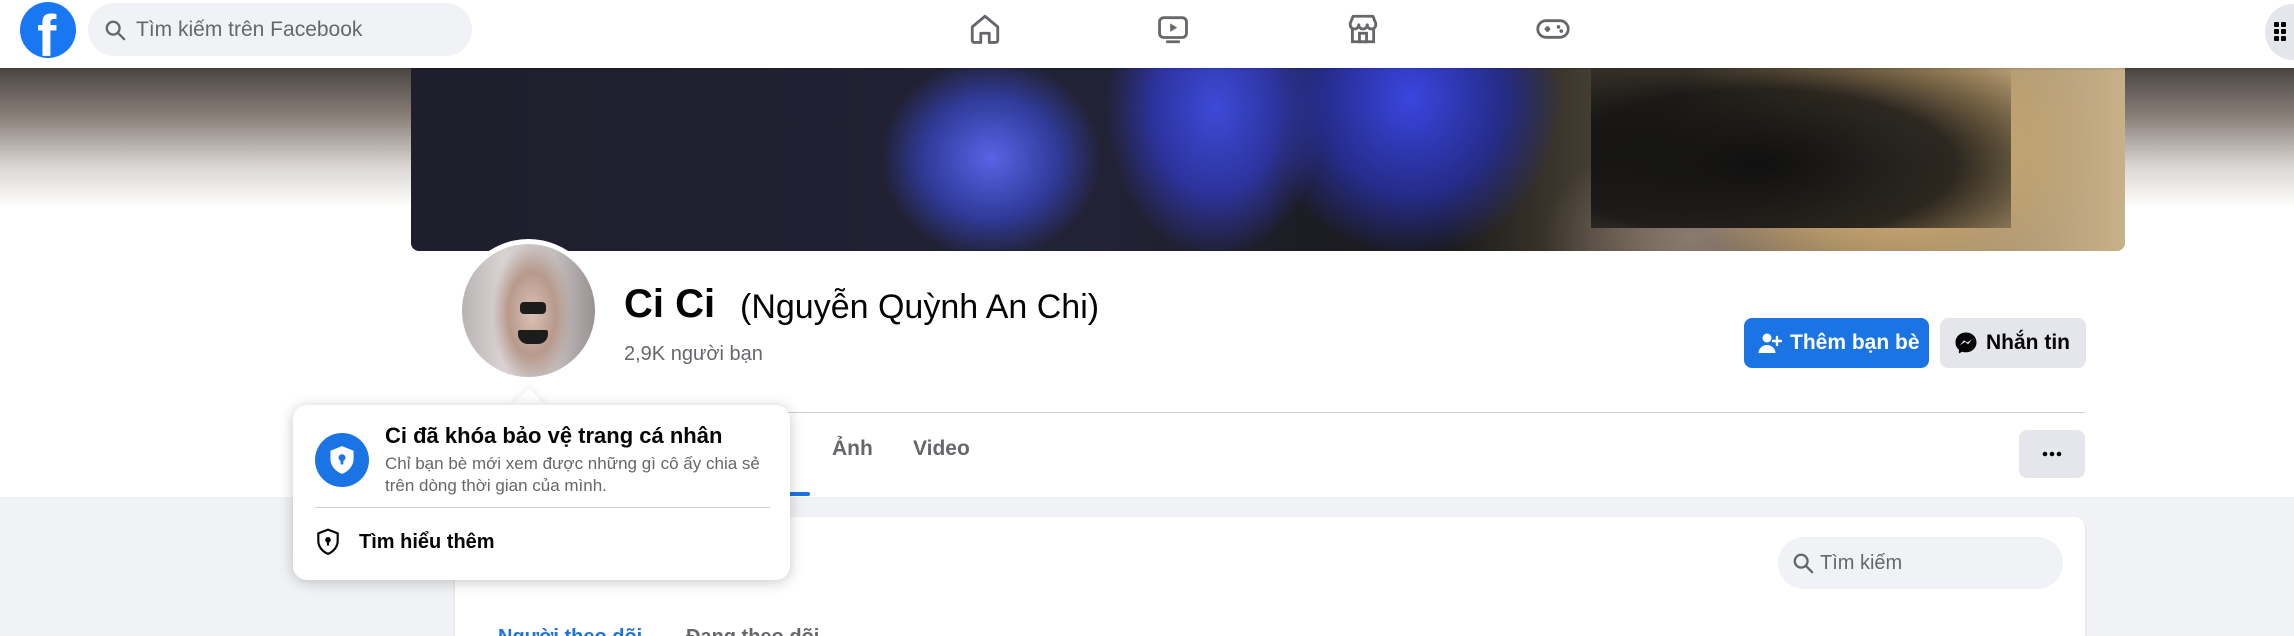 The width and height of the screenshot is (2294, 636). I want to click on nav-tab-home, so click(985, 29).